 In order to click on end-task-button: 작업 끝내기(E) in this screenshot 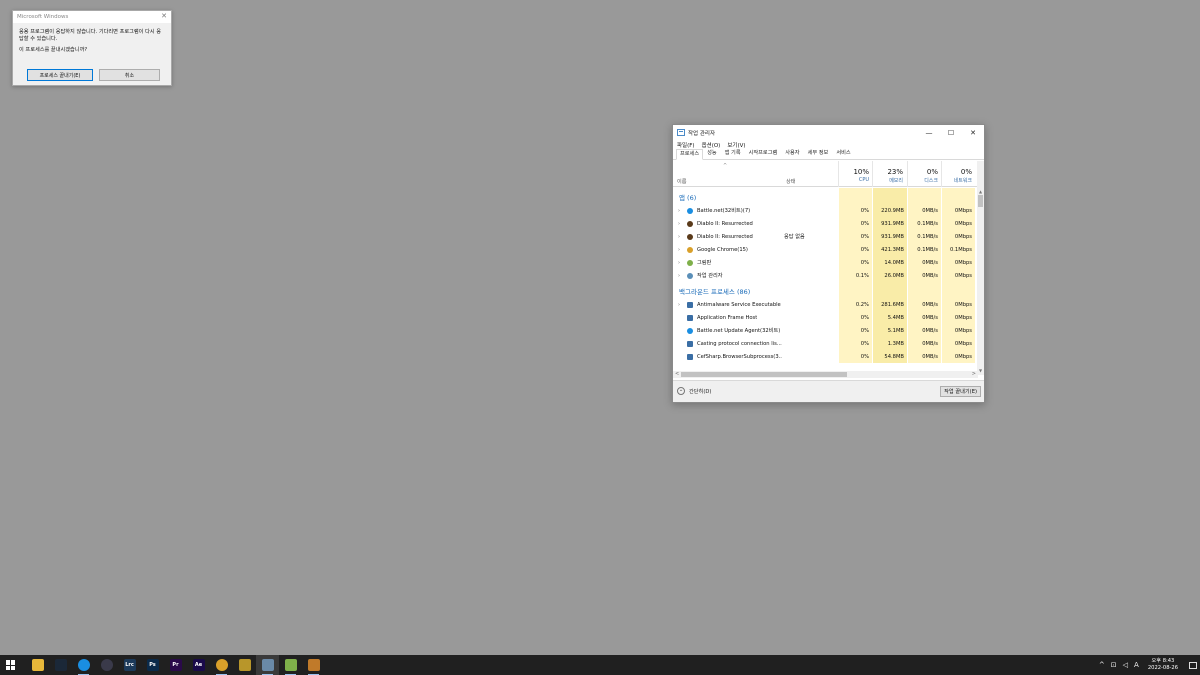, I will do `click(960, 391)`.